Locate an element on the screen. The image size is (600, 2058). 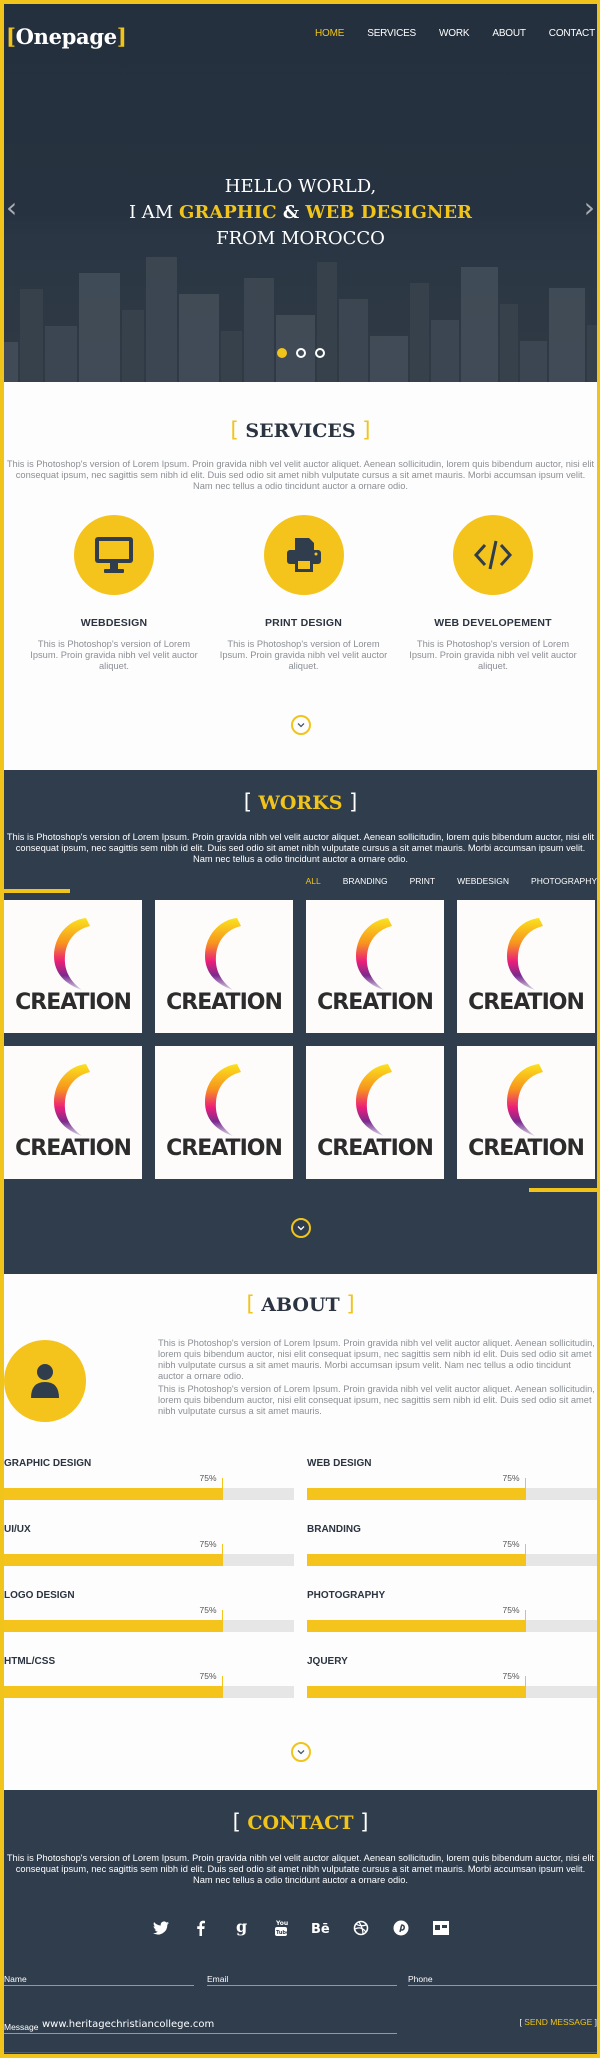
nav-about: ABOUT is located at coordinates (509, 33).